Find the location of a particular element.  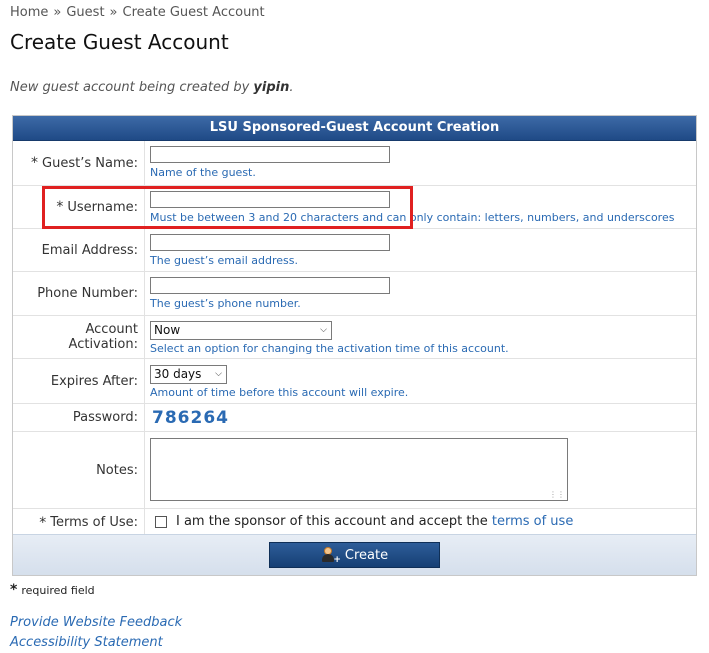

form-header: LSU Sponsored-Guest Account Creation is located at coordinates (354, 128).